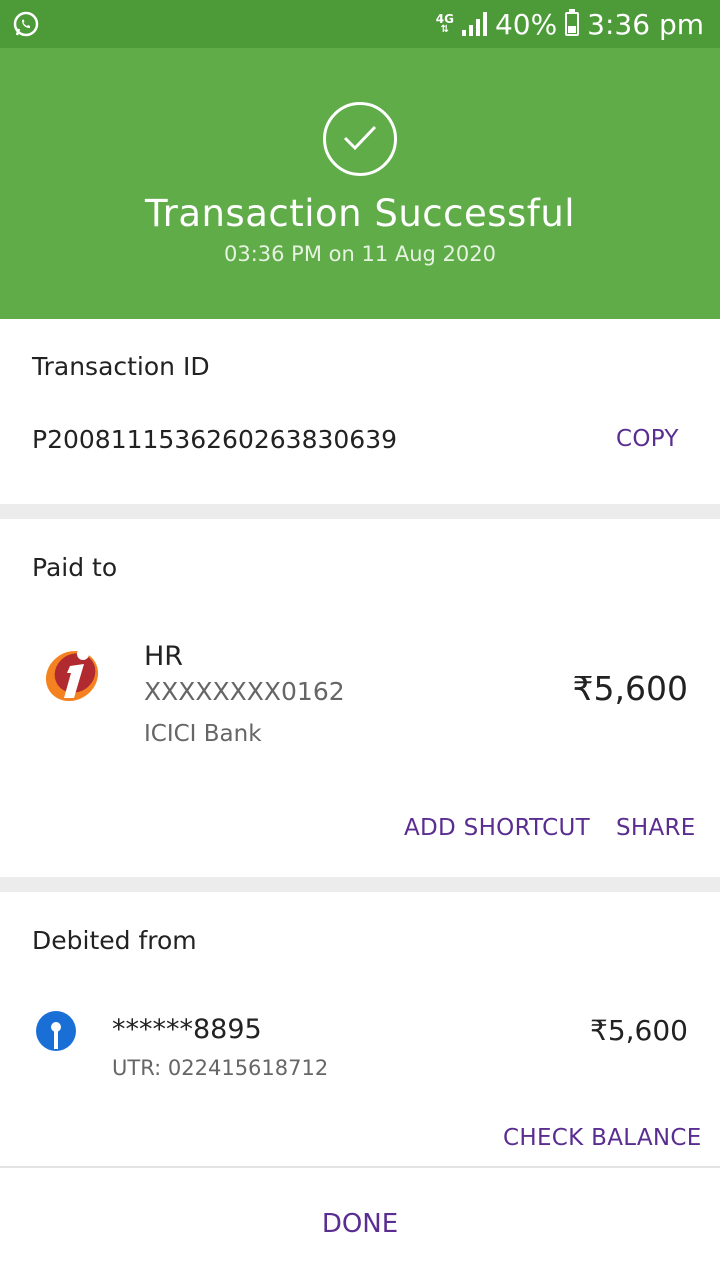 The image size is (720, 1280). What do you see at coordinates (526, 24) in the screenshot?
I see `battery-percent: 40%` at bounding box center [526, 24].